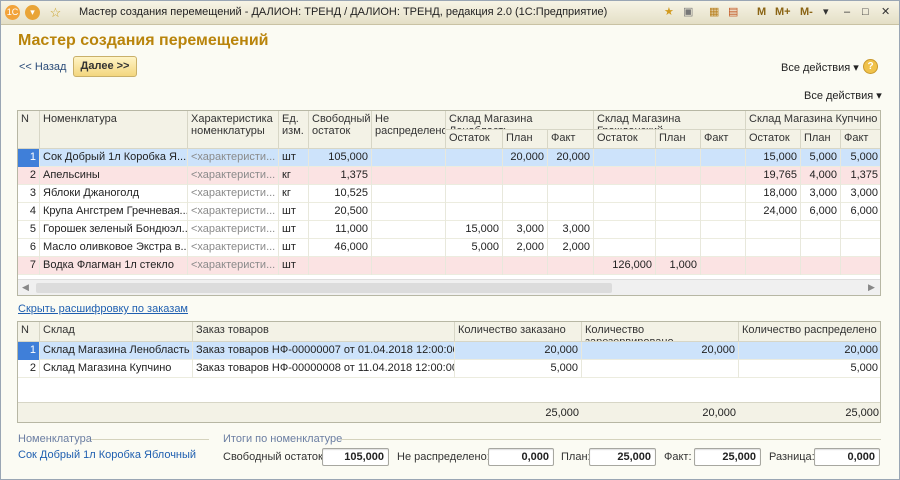 Image resolution: width=900 pixels, height=480 pixels. I want to click on col-header-characteristic: Характеристика номенклатуры, so click(233, 130).